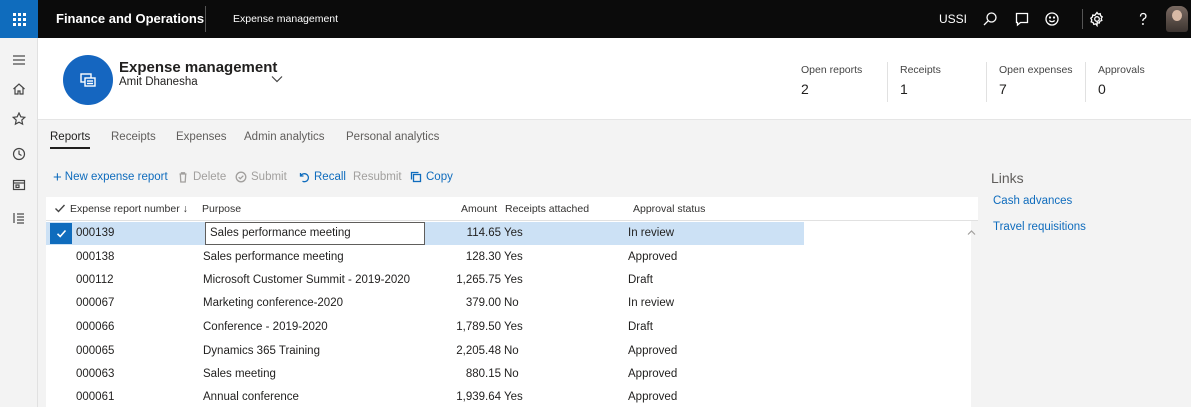  What do you see at coordinates (19, 119) in the screenshot?
I see `star-icon` at bounding box center [19, 119].